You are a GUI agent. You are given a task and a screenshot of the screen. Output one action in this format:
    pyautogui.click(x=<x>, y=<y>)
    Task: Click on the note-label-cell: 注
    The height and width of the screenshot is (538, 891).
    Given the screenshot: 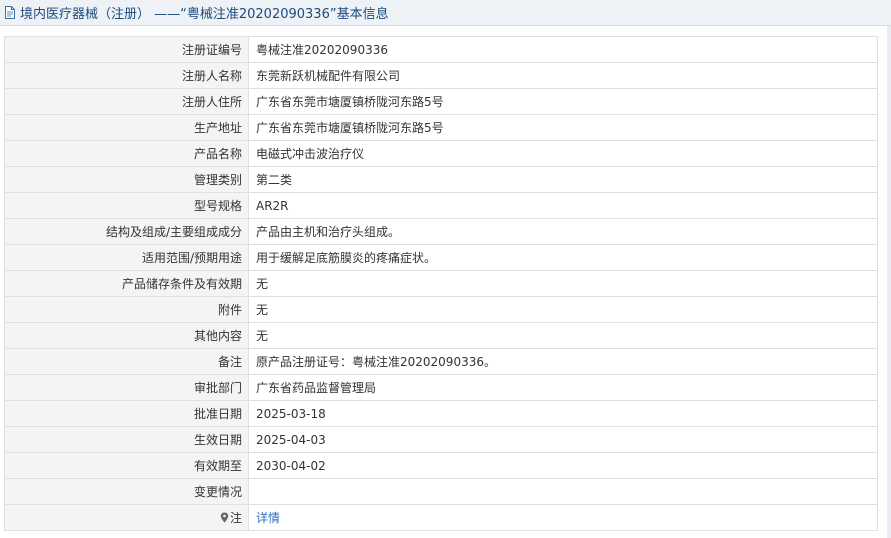 What is the action you would take?
    pyautogui.click(x=126, y=517)
    